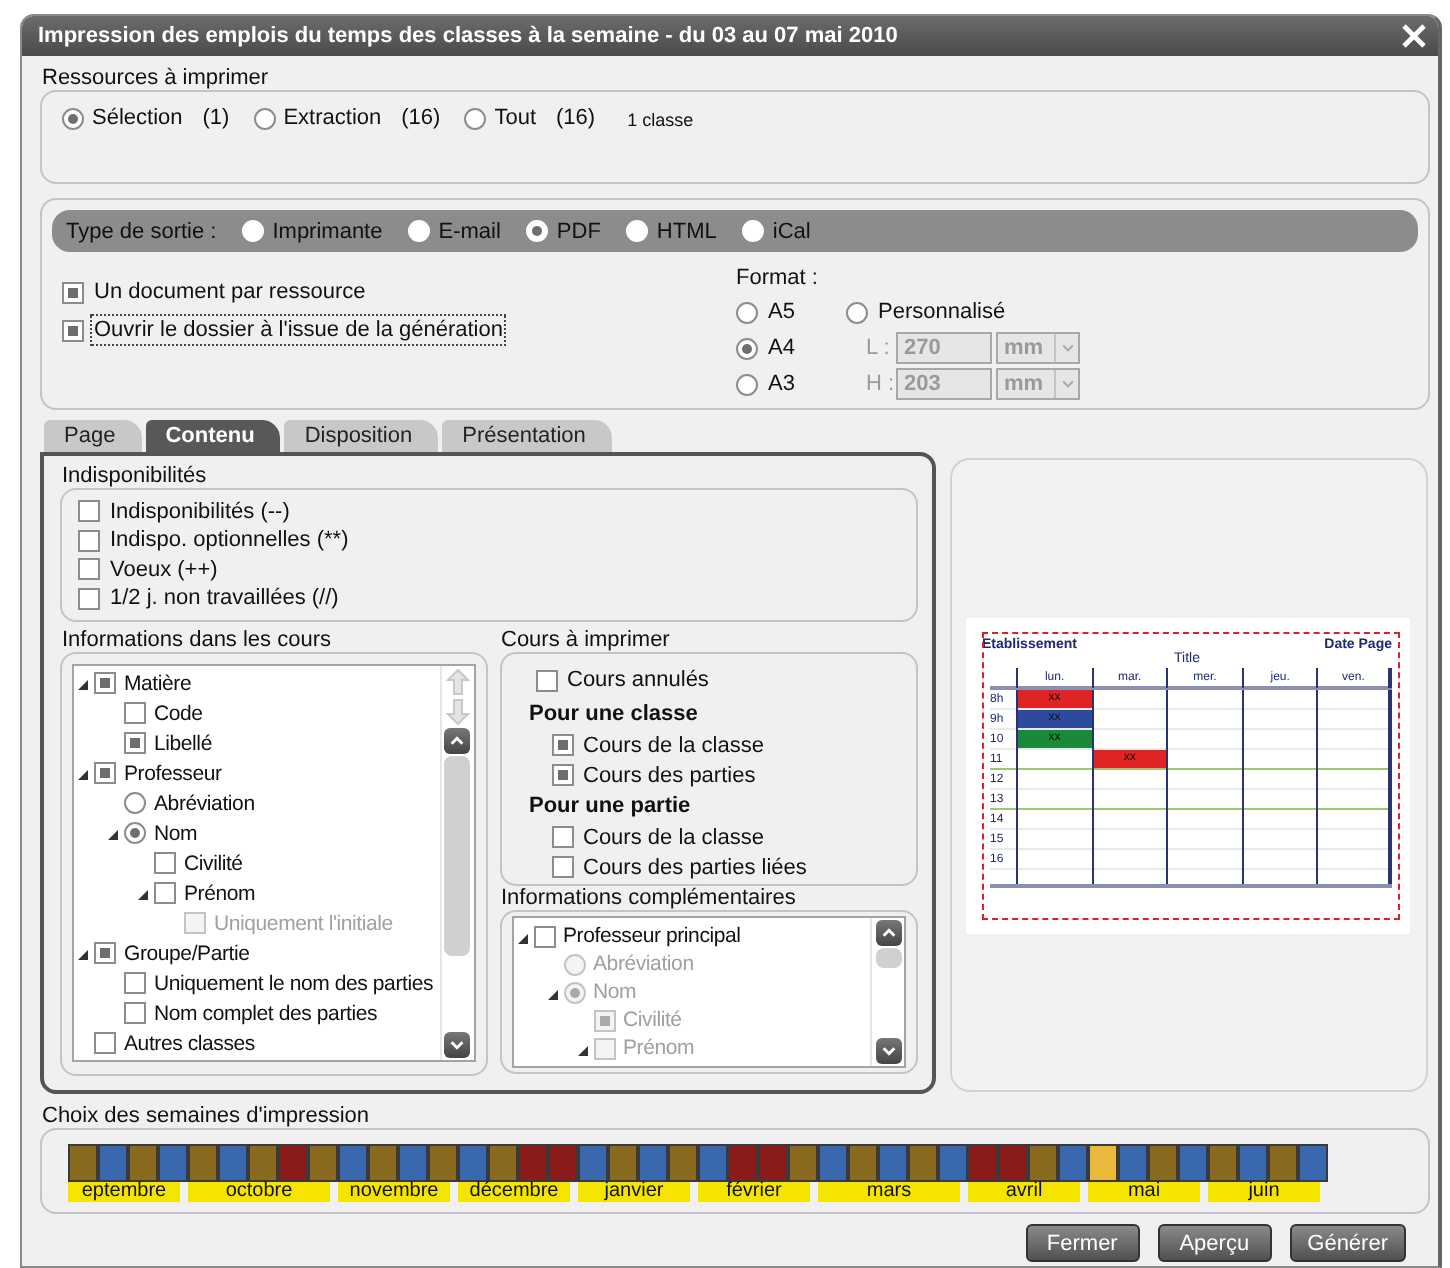 The width and height of the screenshot is (1450, 1268). What do you see at coordinates (888, 1051) in the screenshot?
I see `scroll-down-button` at bounding box center [888, 1051].